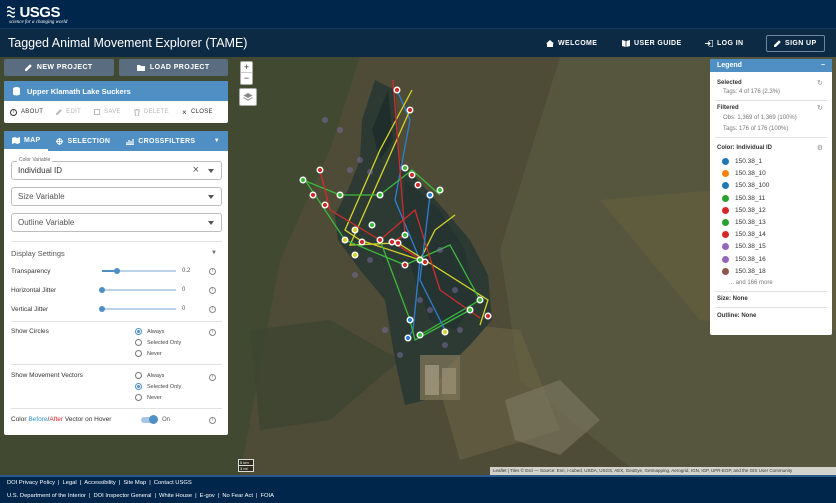 The image size is (836, 503). Describe the element at coordinates (137, 290) in the screenshot. I see `h-jitter-slider` at that location.